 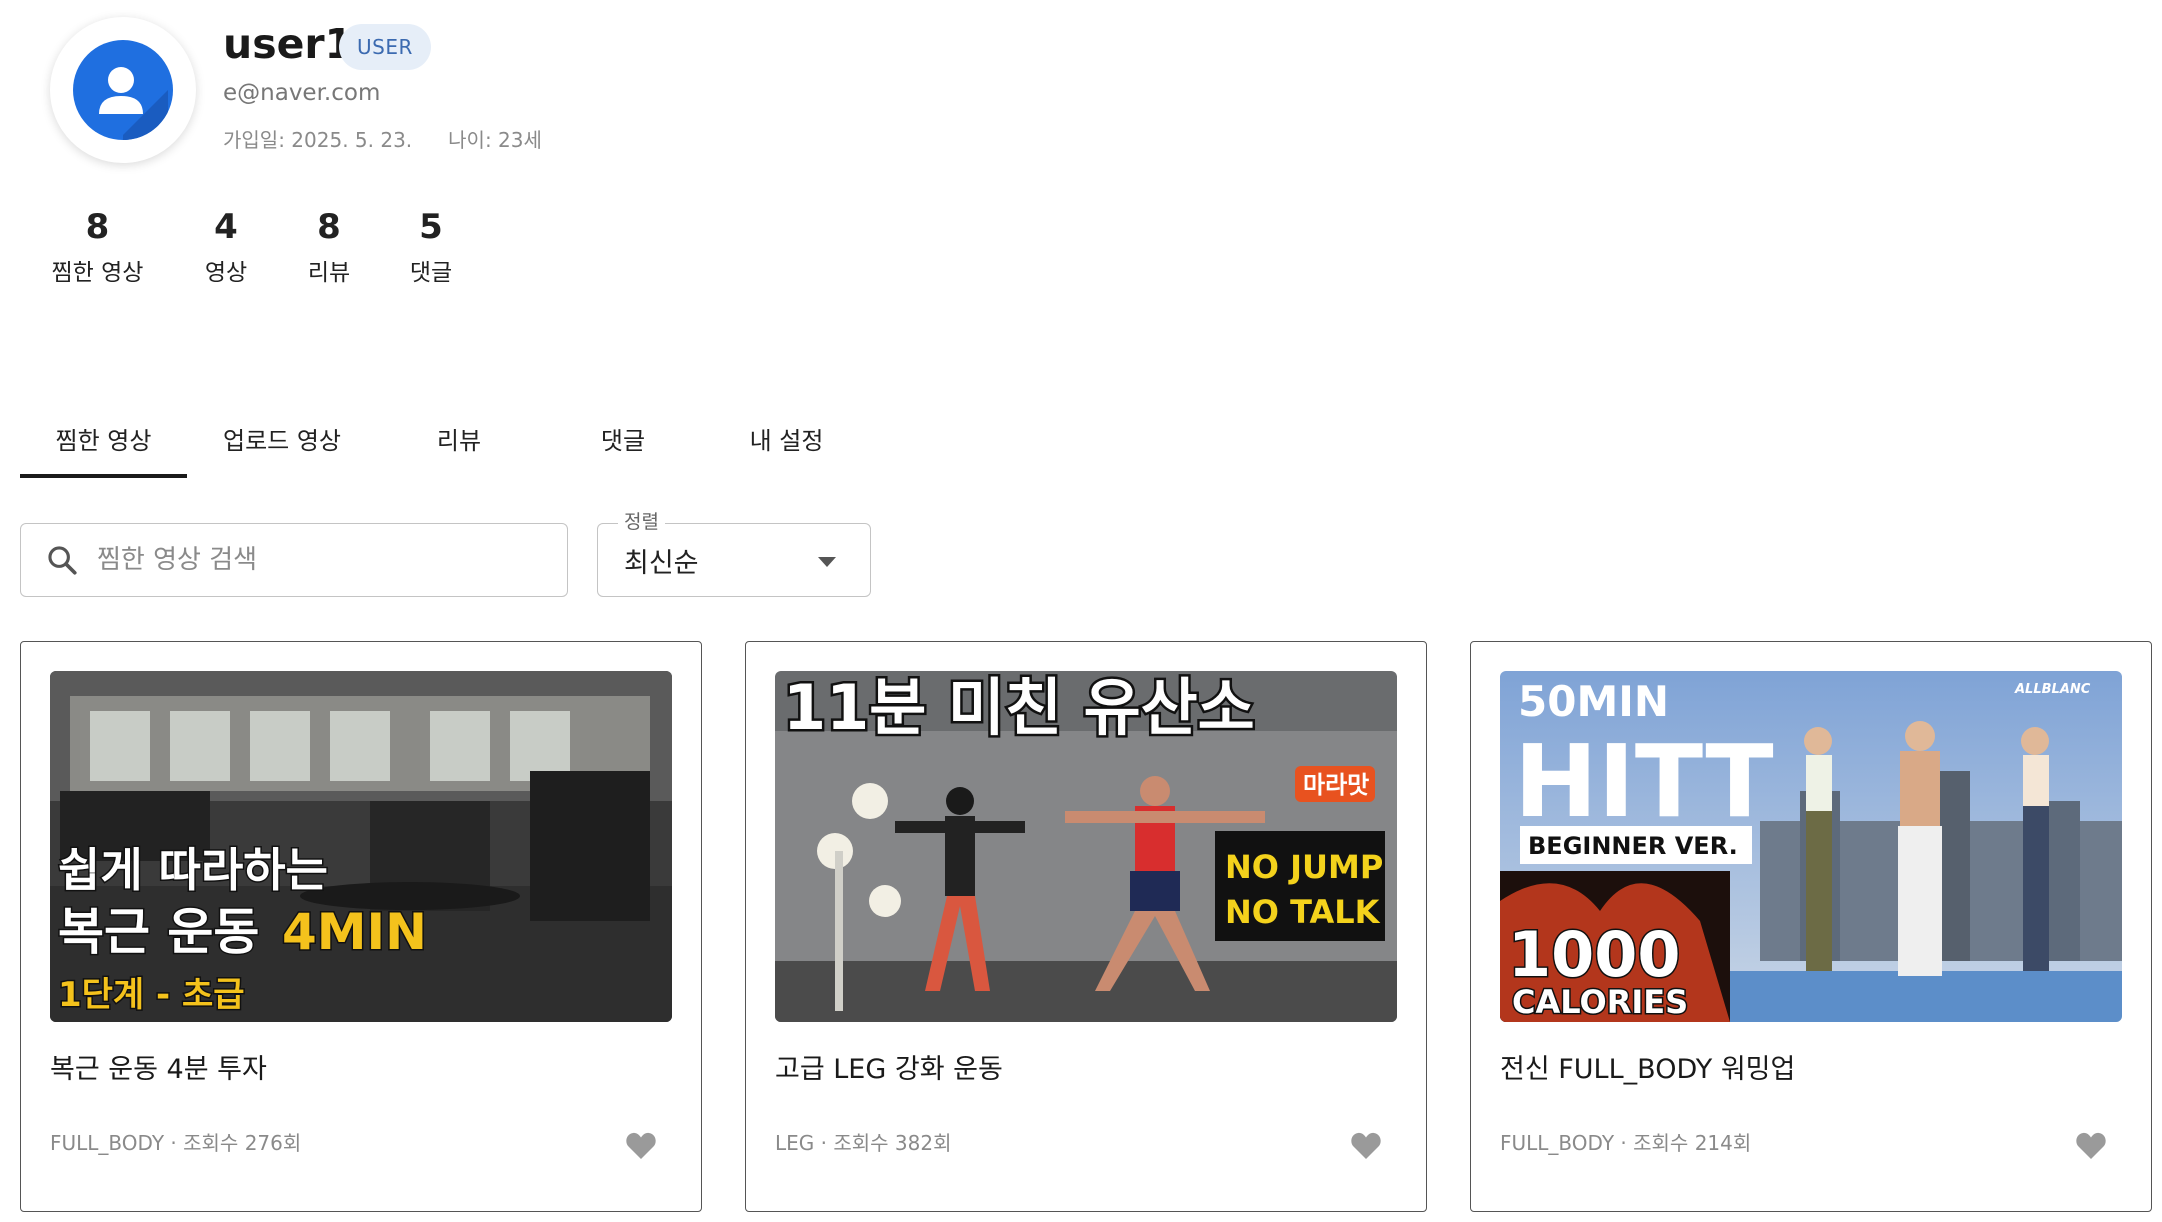 I want to click on profile-tabs: 찜한 영상 업로드 영상 리뷰 댓글 내 설정, so click(x=444, y=438).